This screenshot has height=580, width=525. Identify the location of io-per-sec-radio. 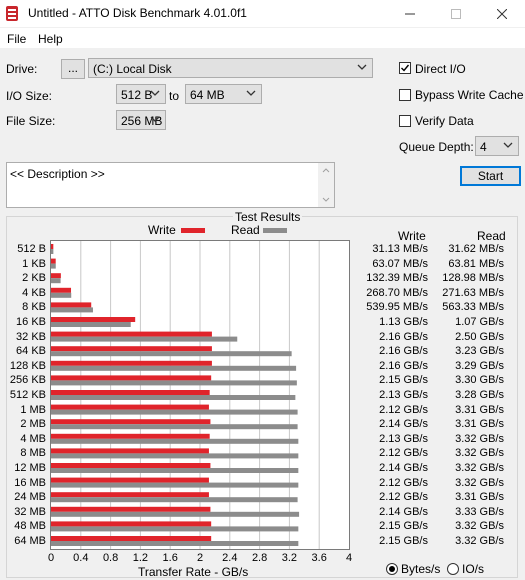
(453, 569).